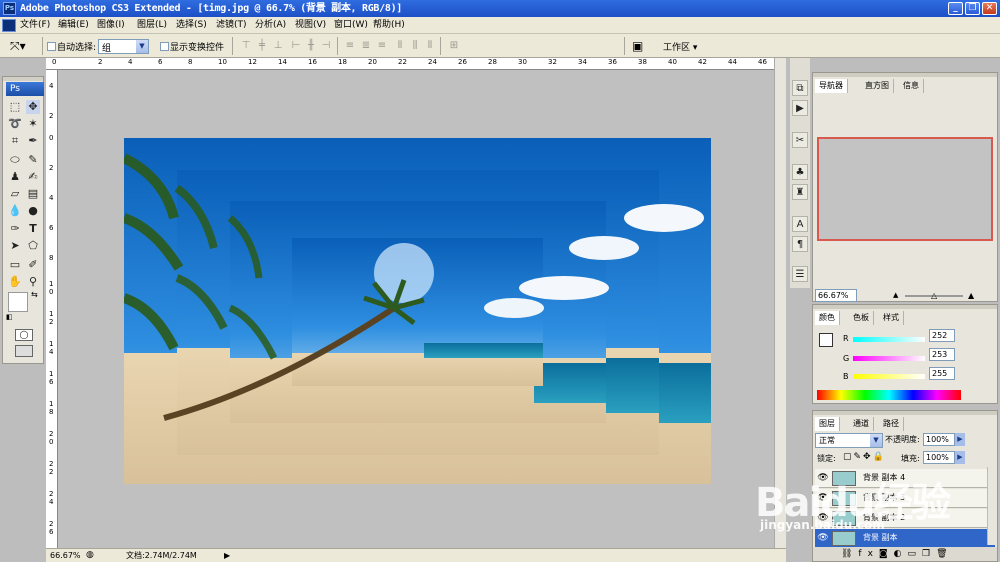 The width and height of the screenshot is (1000, 562). Describe the element at coordinates (15, 124) in the screenshot. I see `lasso-tool-icon: ➰` at that location.